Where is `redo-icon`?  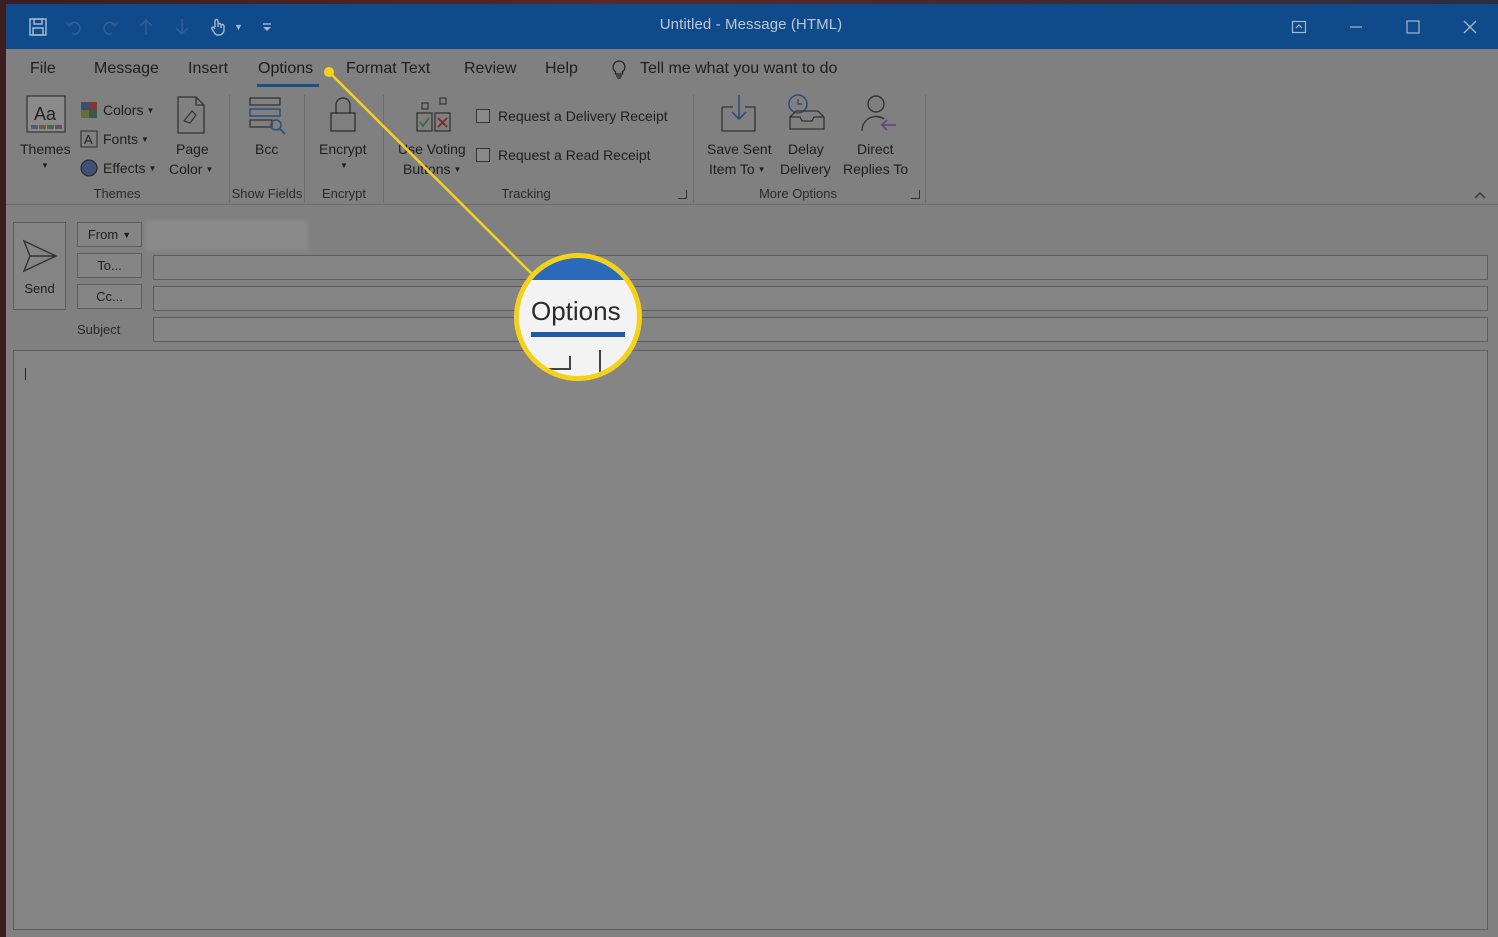 redo-icon is located at coordinates (110, 27).